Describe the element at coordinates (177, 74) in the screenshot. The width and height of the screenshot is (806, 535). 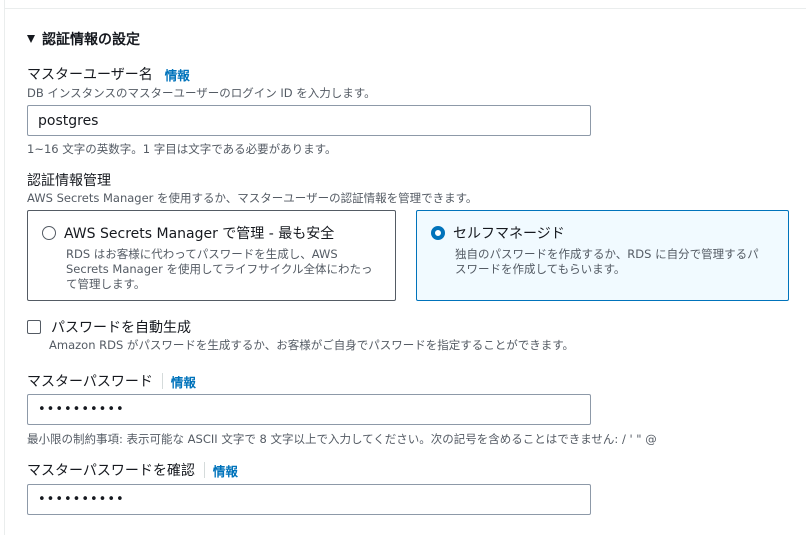
I see `master-user-info-link: 情報` at that location.